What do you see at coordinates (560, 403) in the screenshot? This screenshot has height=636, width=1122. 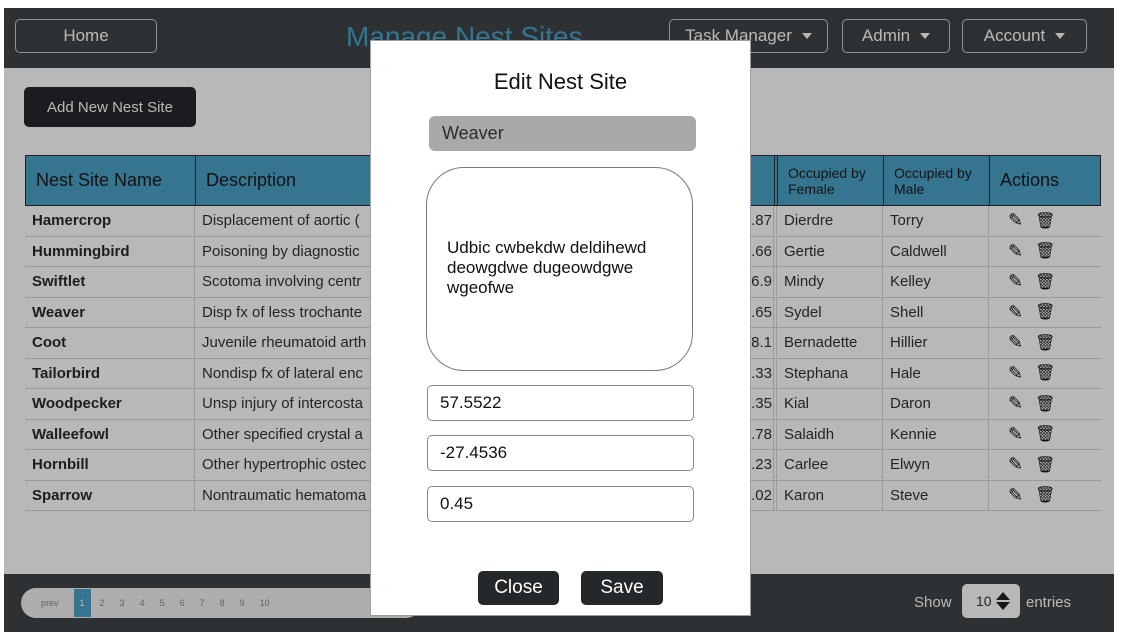 I see `latitude-field: 57.5522` at bounding box center [560, 403].